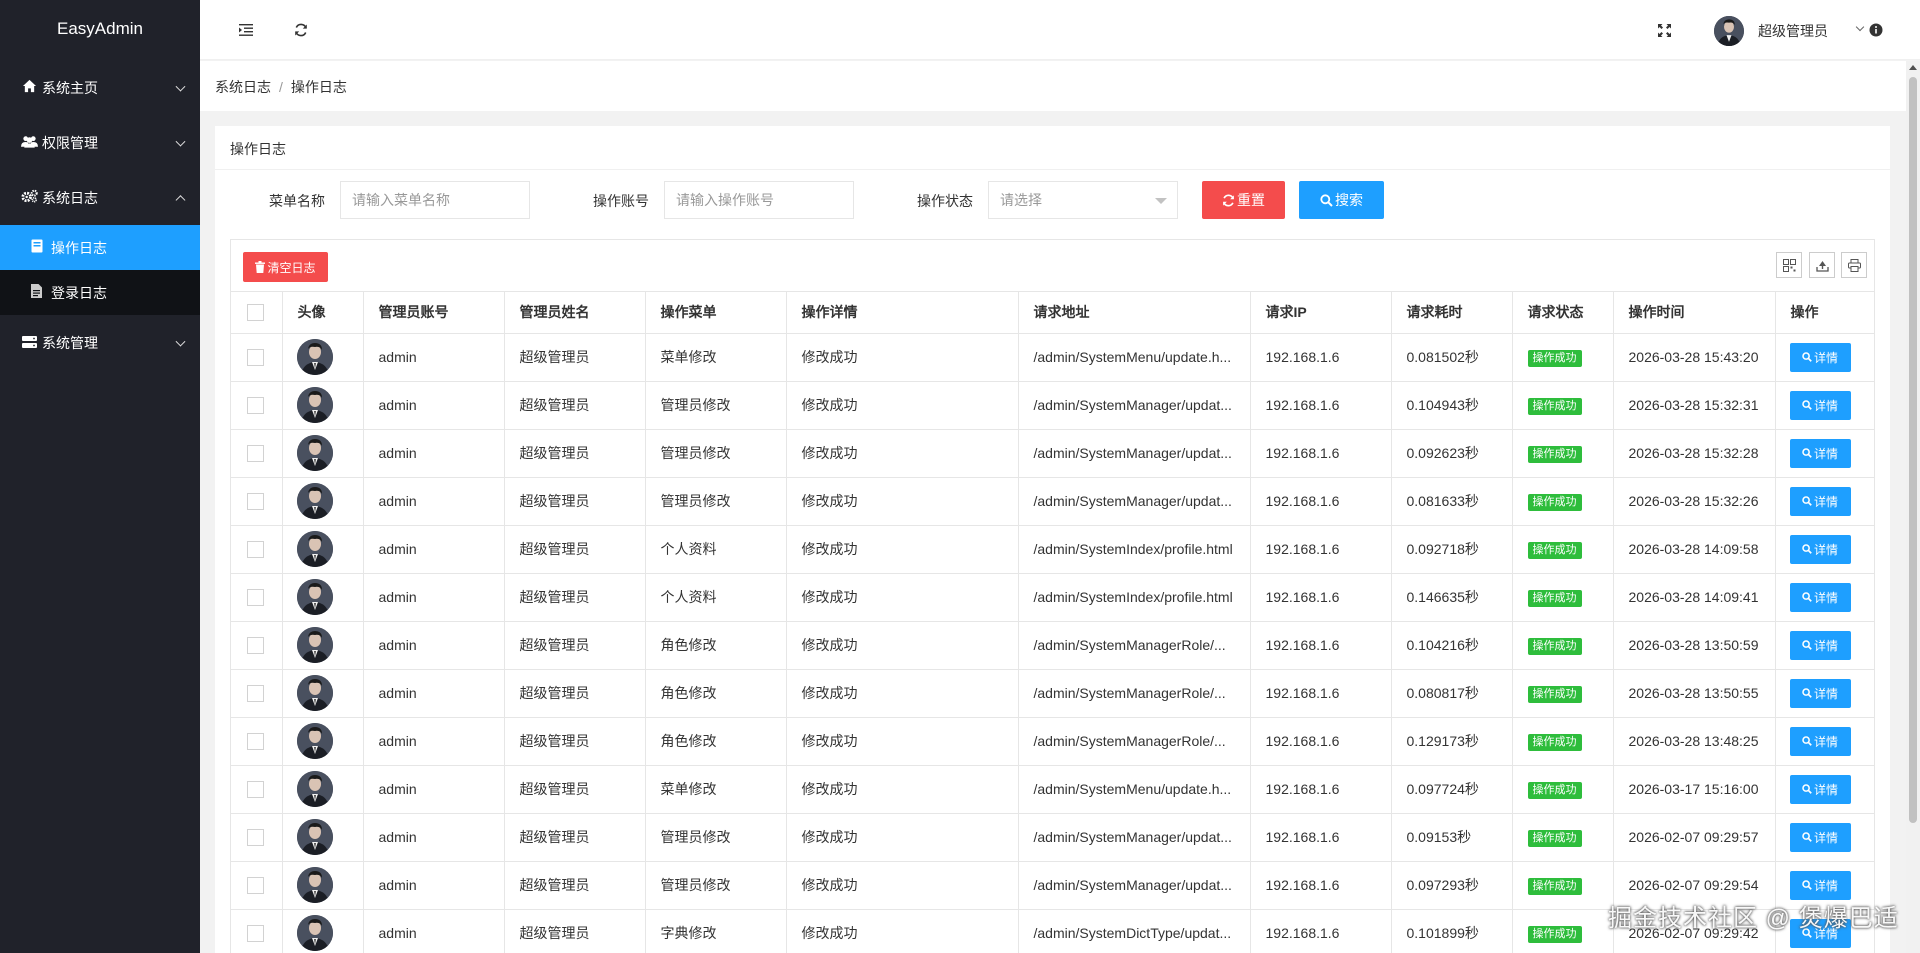 The width and height of the screenshot is (1920, 953). I want to click on filter-columns-button, so click(1789, 265).